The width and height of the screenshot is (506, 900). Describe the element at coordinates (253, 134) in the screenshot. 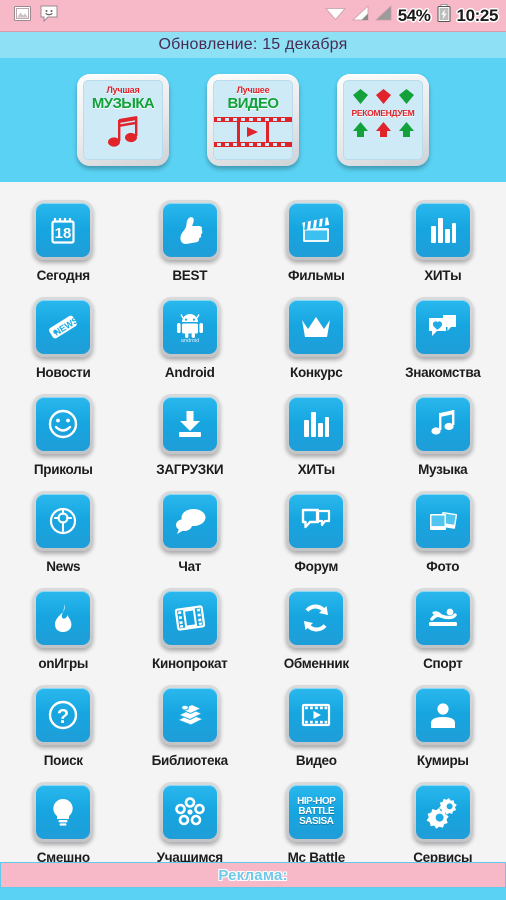

I see `film-strip-play-icon` at that location.